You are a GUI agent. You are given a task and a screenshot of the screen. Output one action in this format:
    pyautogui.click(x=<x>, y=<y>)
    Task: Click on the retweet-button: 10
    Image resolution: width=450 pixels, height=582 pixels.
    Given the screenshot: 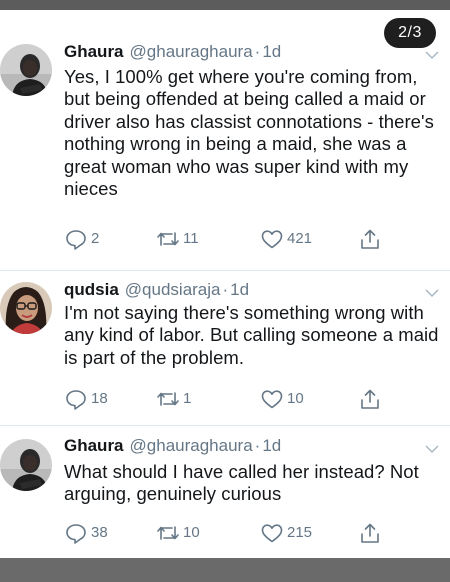 What is the action you would take?
    pyautogui.click(x=178, y=533)
    